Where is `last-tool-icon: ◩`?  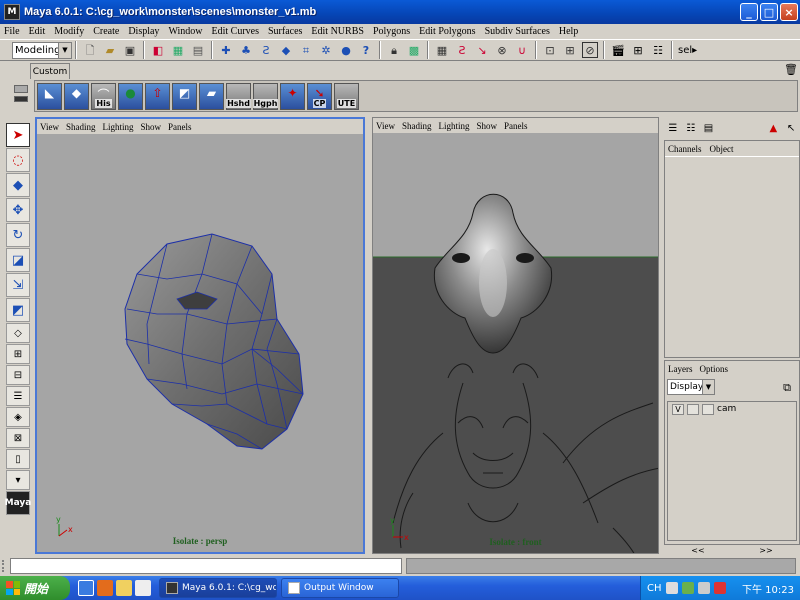 last-tool-icon: ◩ is located at coordinates (18, 310).